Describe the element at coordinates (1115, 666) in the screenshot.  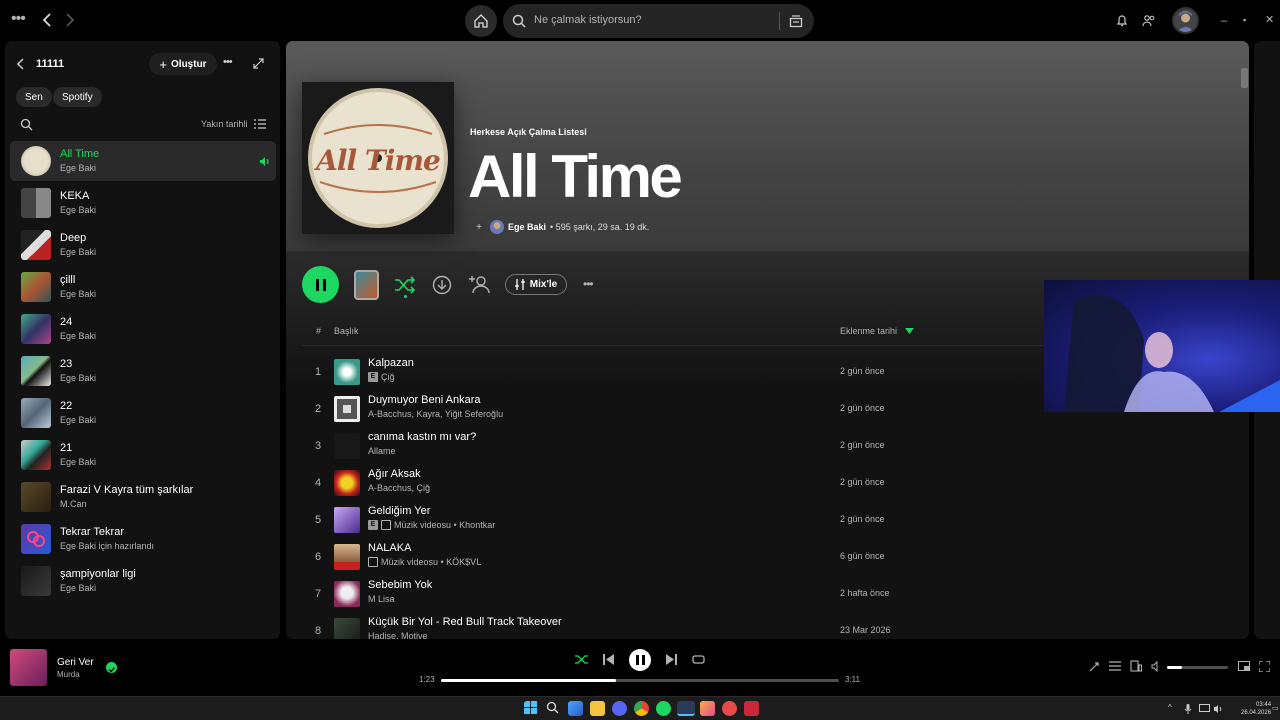
I see `queue-icon` at that location.